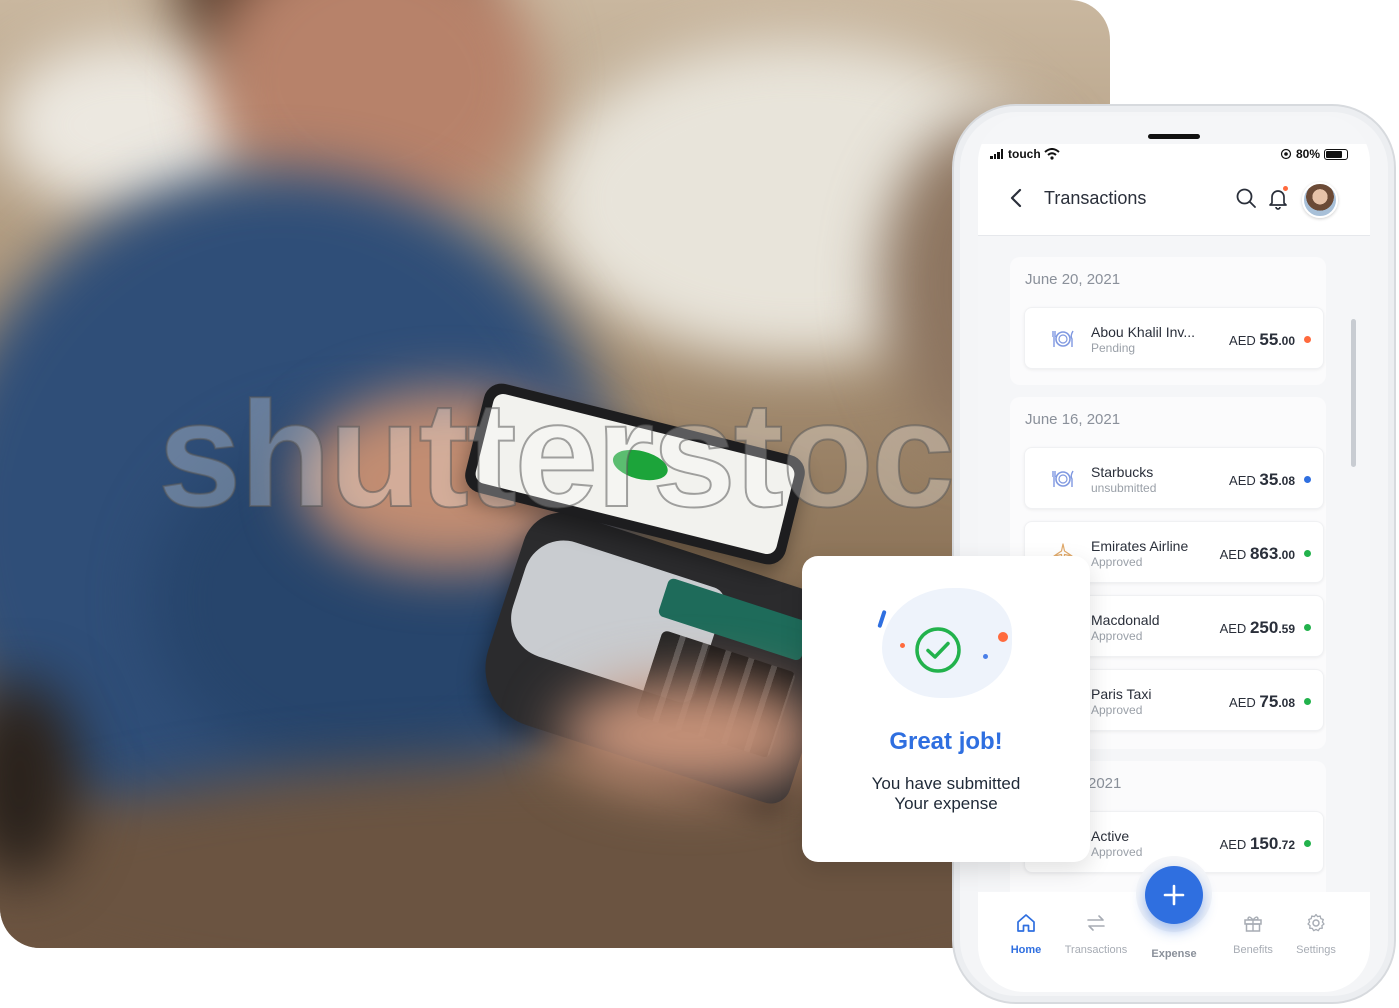 The width and height of the screenshot is (1399, 1008). What do you see at coordinates (996, 154) in the screenshot?
I see `signal-icon` at bounding box center [996, 154].